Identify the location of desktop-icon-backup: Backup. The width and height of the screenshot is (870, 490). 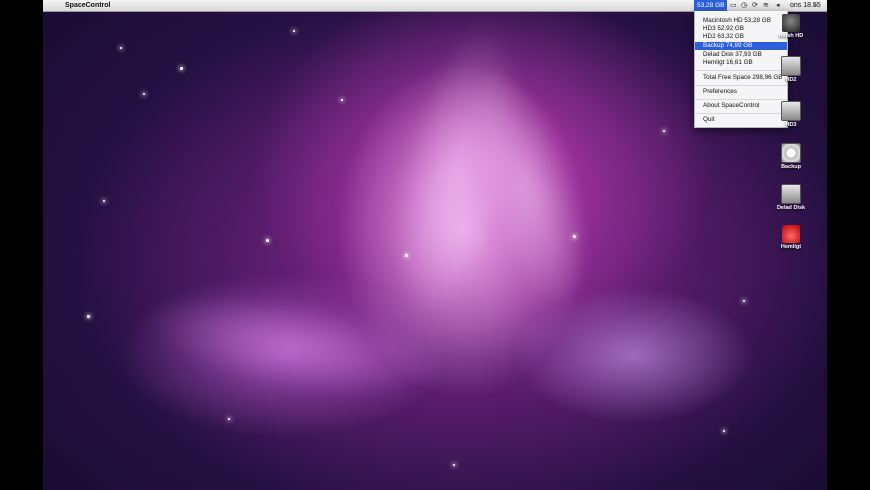
(791, 156).